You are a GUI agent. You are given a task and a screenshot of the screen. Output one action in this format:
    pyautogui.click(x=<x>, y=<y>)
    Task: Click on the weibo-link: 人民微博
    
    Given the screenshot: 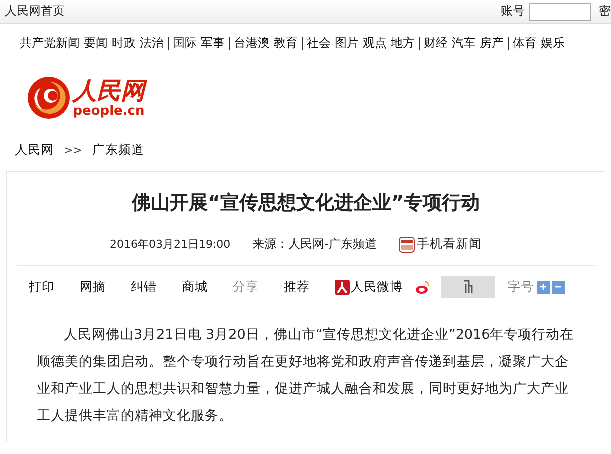 What is the action you would take?
    pyautogui.click(x=369, y=287)
    